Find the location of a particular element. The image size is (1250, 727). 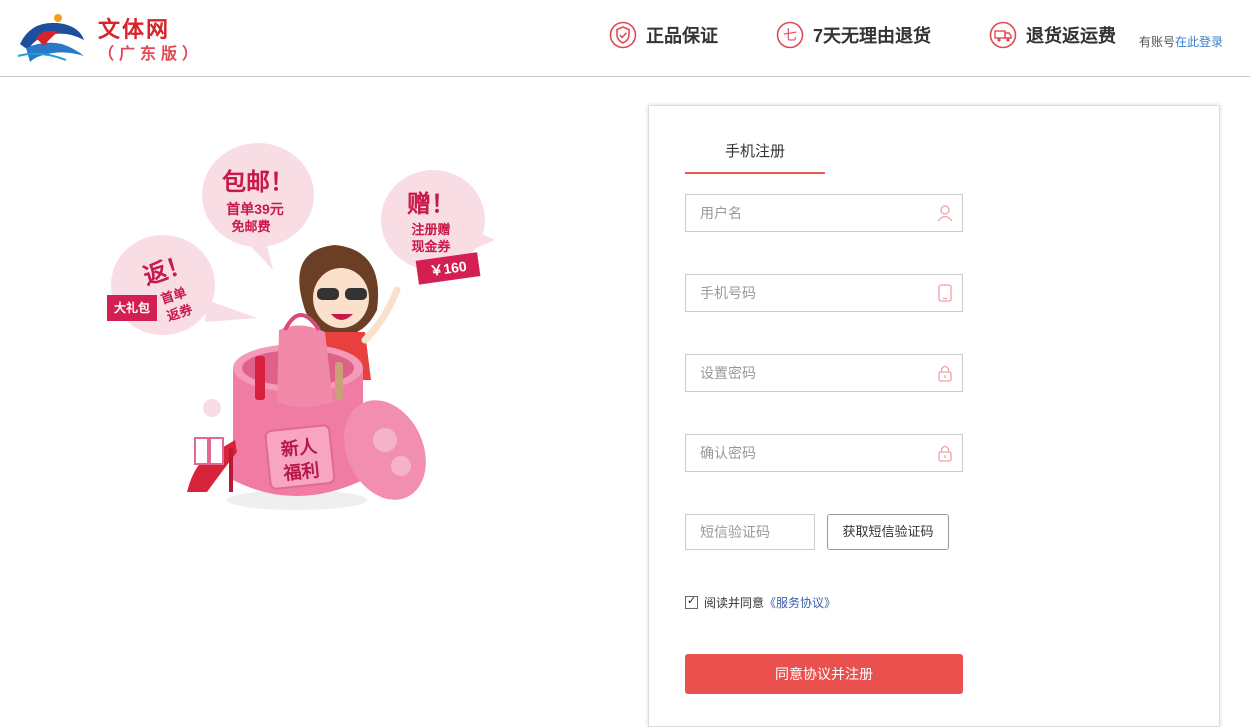

box-label-line2: 福利 is located at coordinates (300, 471).